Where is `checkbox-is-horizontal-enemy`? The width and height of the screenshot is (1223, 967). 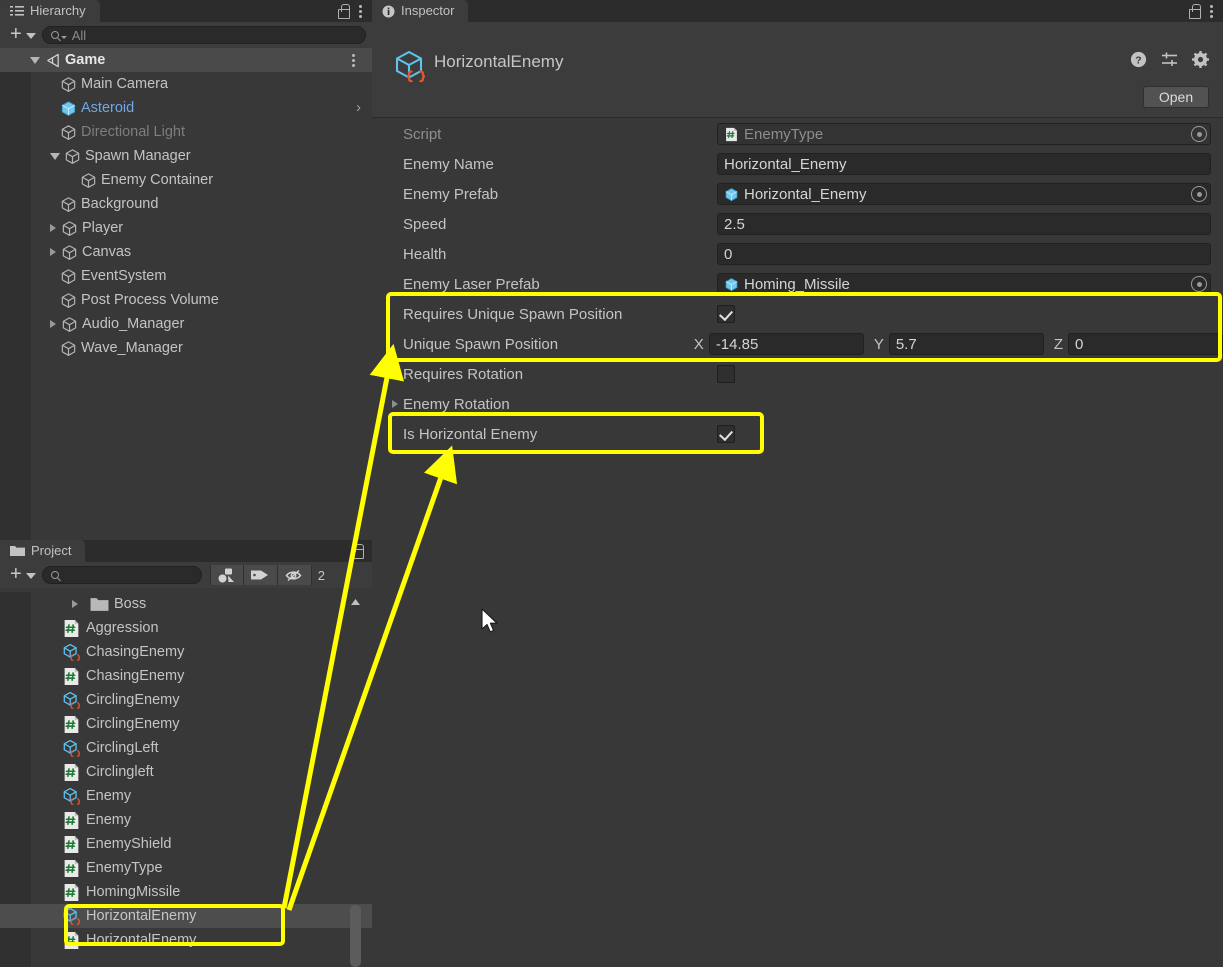 checkbox-is-horizontal-enemy is located at coordinates (726, 434).